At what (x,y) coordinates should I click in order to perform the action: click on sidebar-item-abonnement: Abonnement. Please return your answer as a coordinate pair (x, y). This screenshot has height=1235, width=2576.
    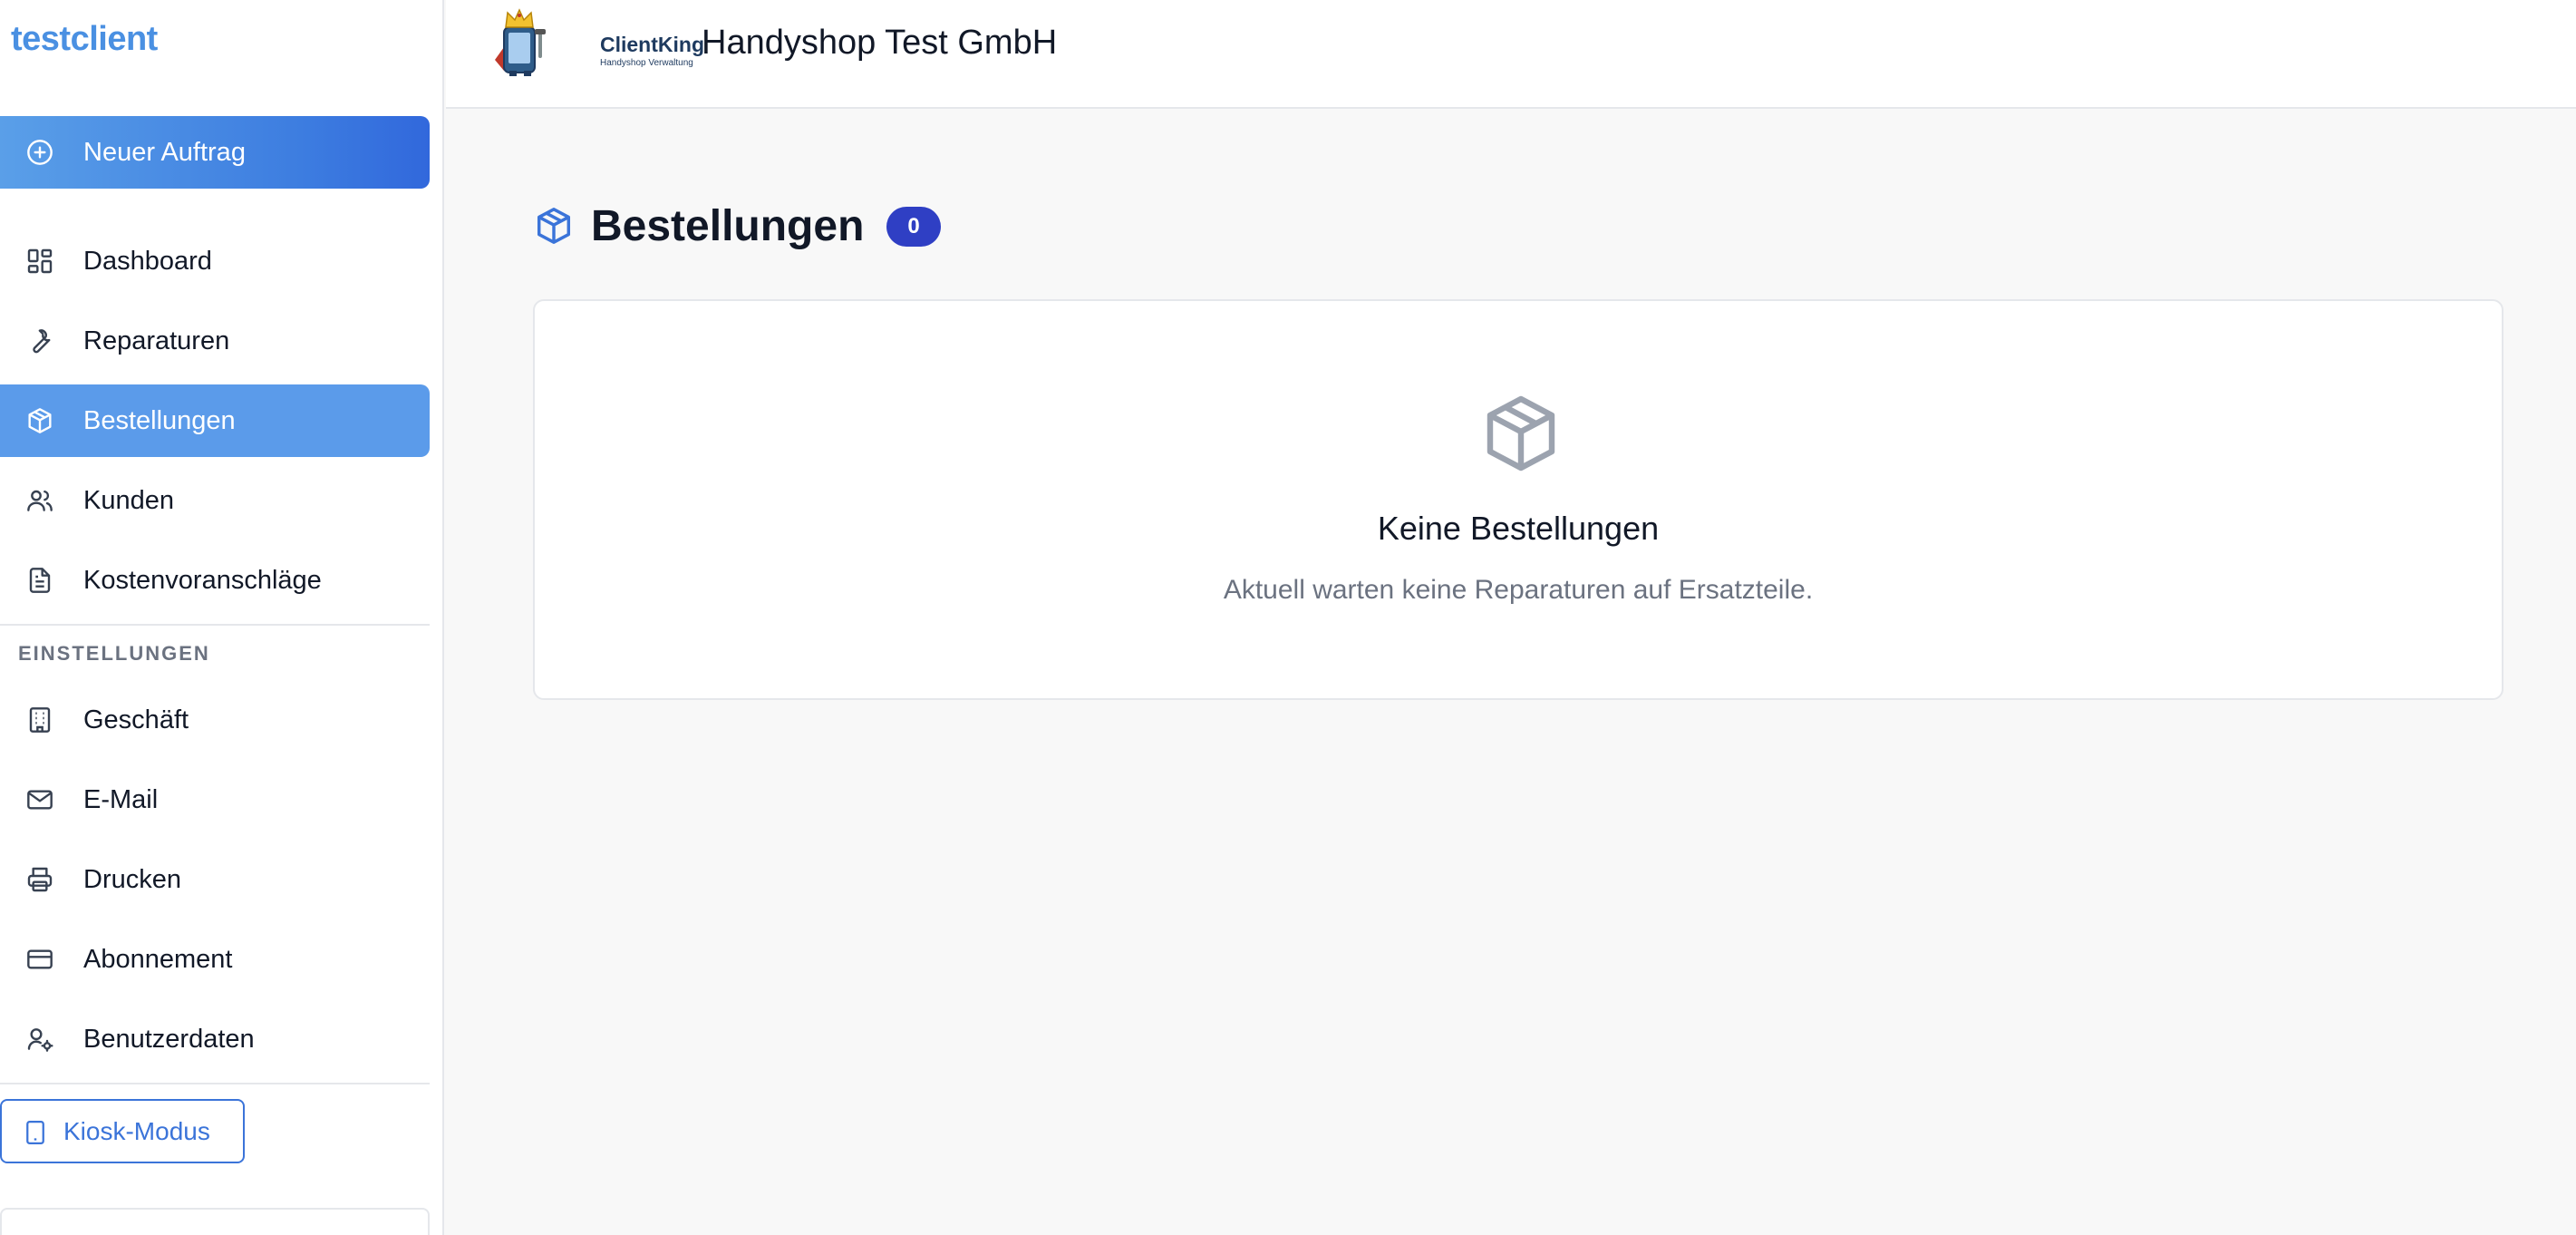
    Looking at the image, I should click on (215, 960).